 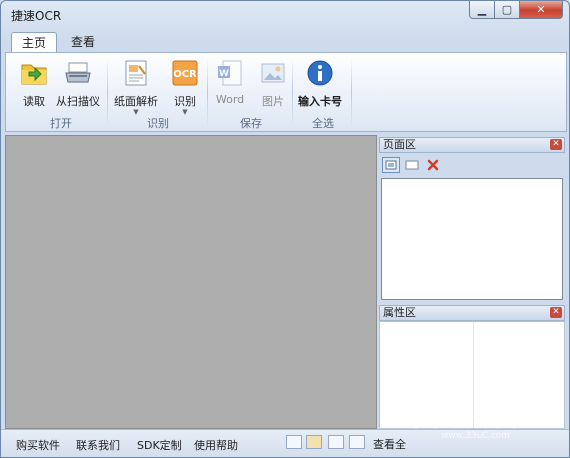 I want to click on group-label-open: 打开, so click(x=61, y=123).